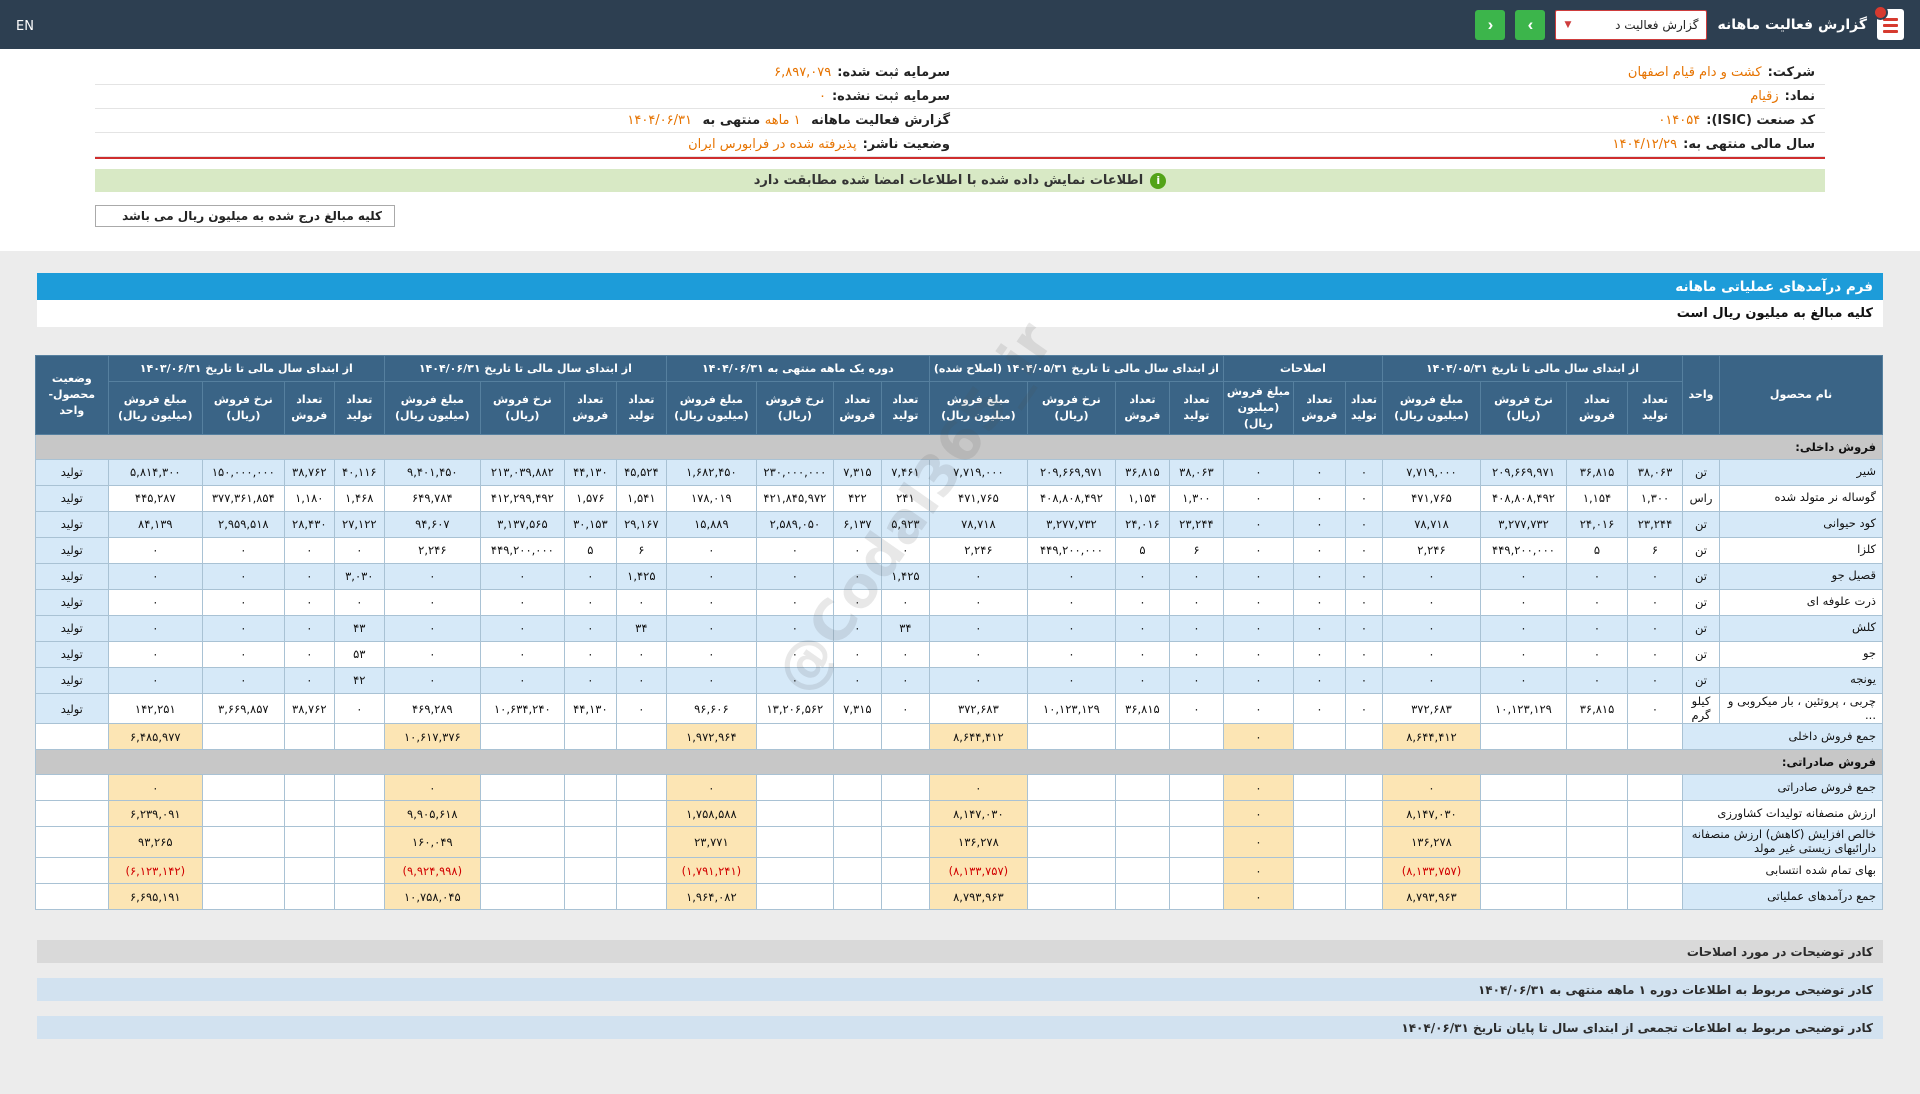  What do you see at coordinates (155, 472) in the screenshot?
I see `data-cell: ۵,۸۱۴,۳۰۰` at bounding box center [155, 472].